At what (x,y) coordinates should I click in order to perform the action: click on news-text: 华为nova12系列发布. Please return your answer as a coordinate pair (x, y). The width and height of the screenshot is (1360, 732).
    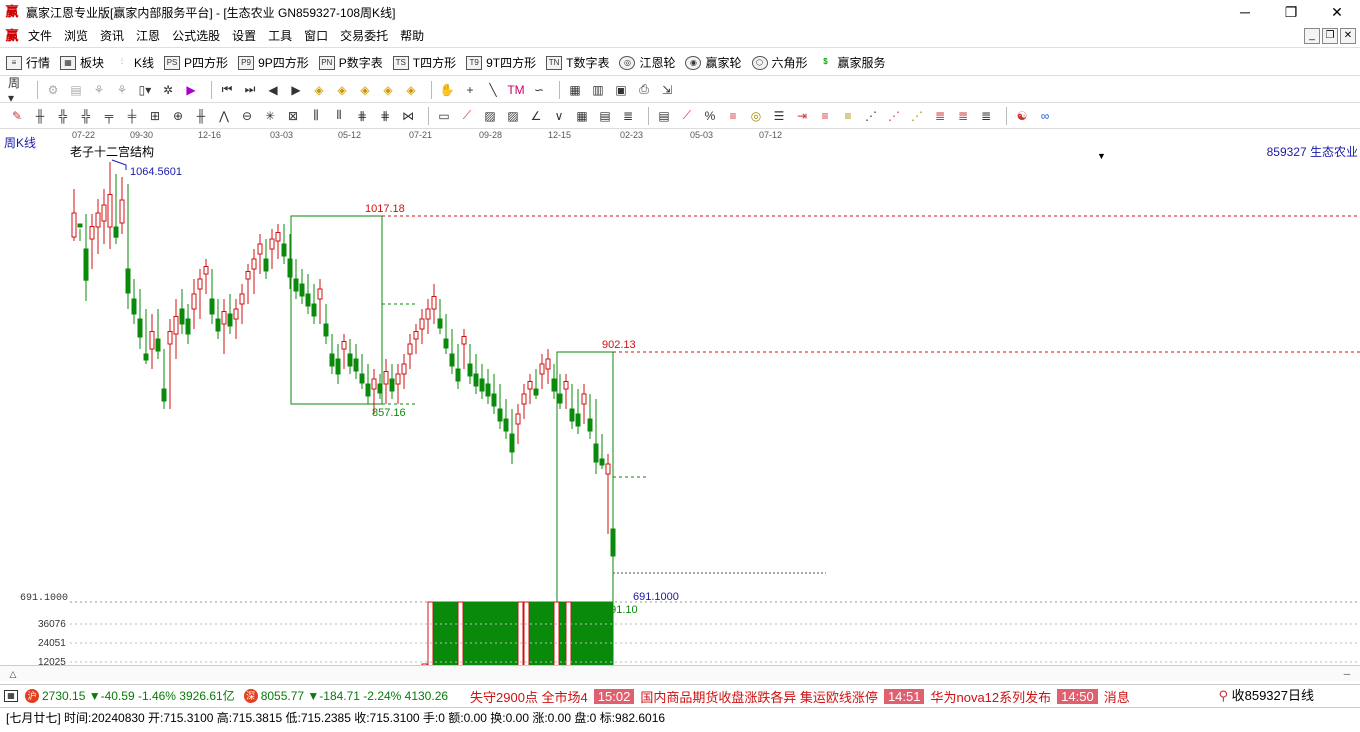
    Looking at the image, I should click on (990, 696).